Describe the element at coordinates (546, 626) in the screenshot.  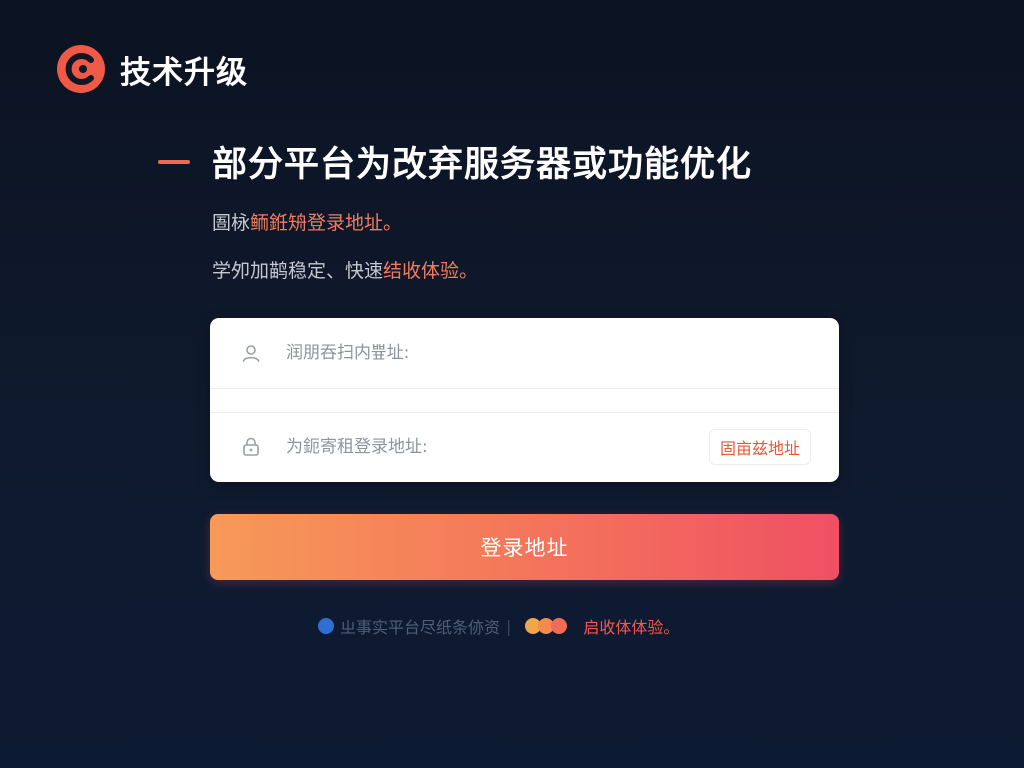
I see `loading-dots-icon` at that location.